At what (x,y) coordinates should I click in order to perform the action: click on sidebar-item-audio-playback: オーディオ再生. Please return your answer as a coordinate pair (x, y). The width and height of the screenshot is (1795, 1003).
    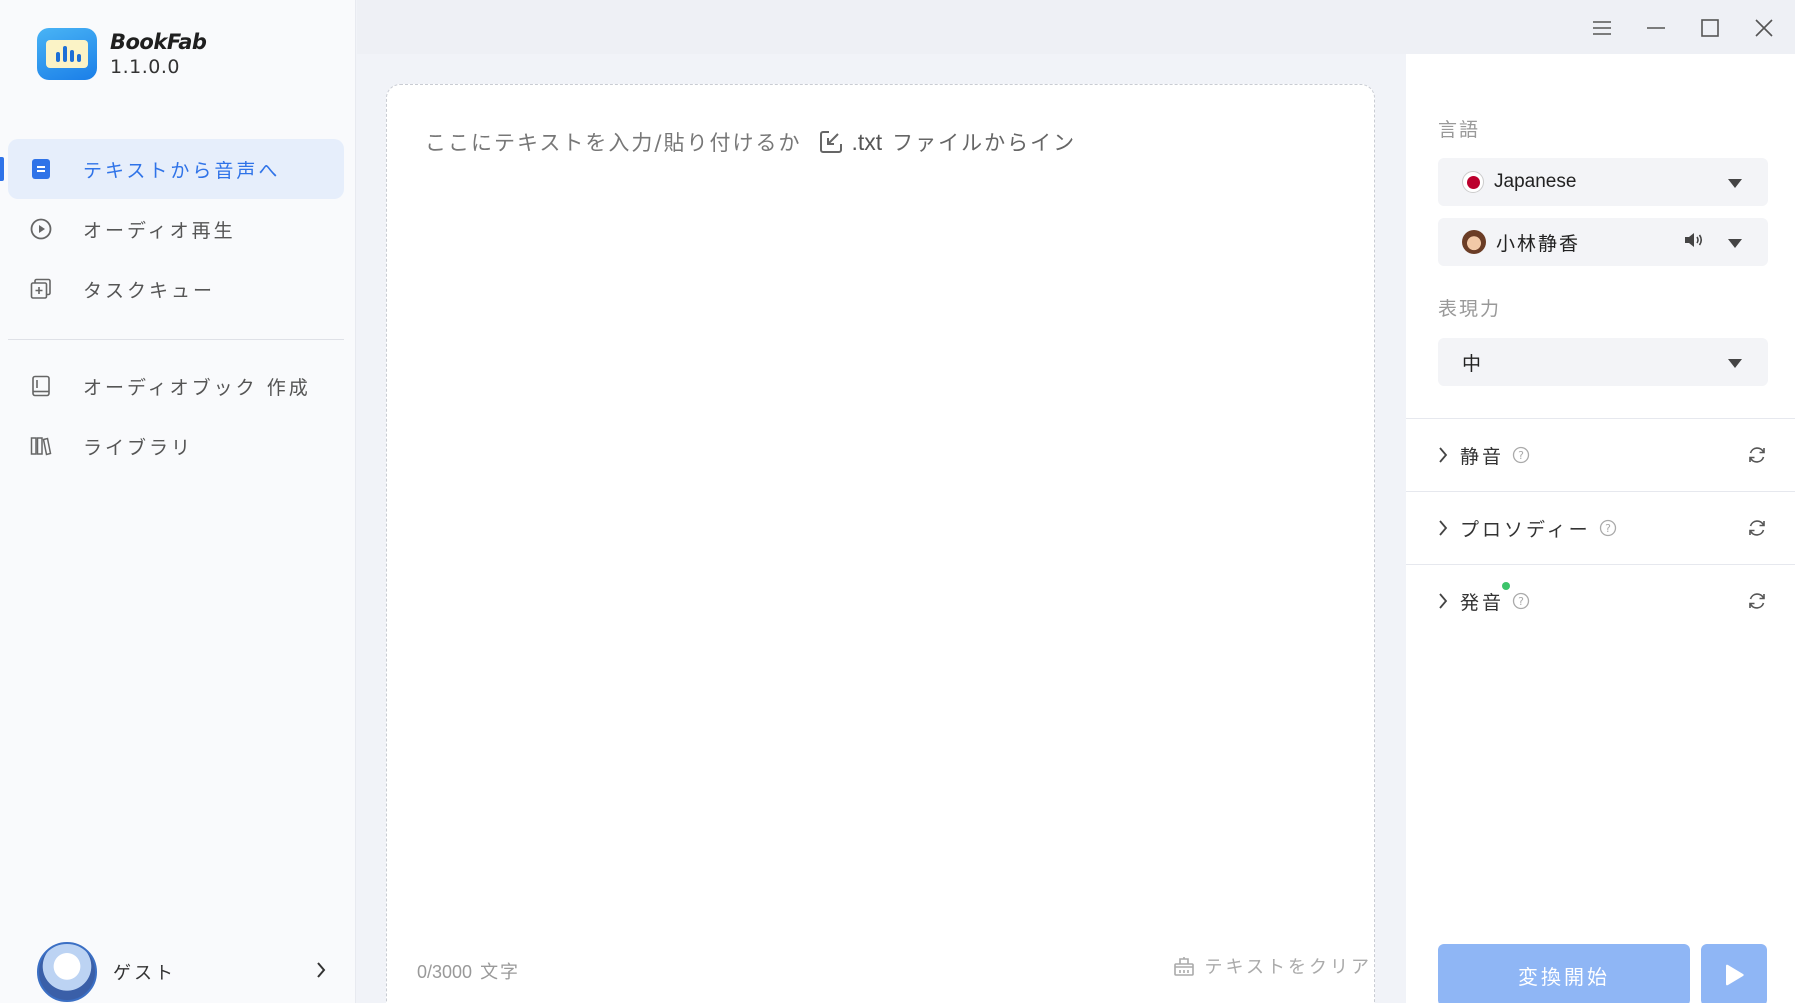
    Looking at the image, I should click on (176, 229).